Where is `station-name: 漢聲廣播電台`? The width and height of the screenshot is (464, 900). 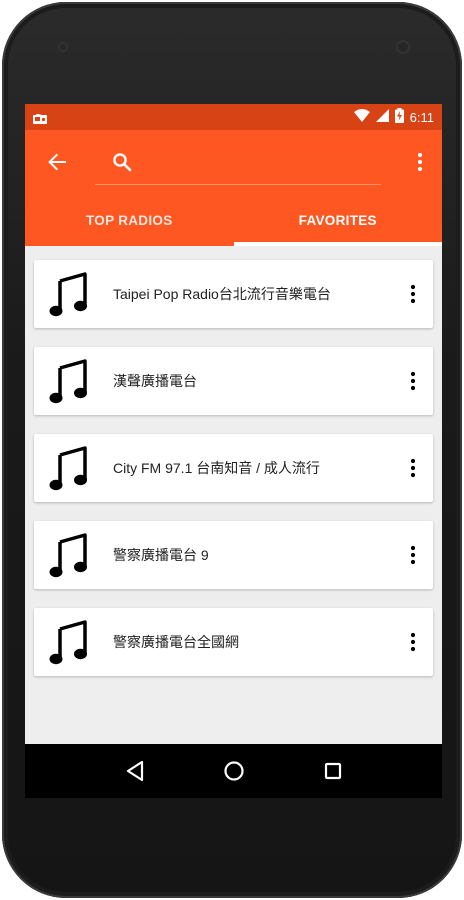
station-name: 漢聲廣播電台 is located at coordinates (155, 381).